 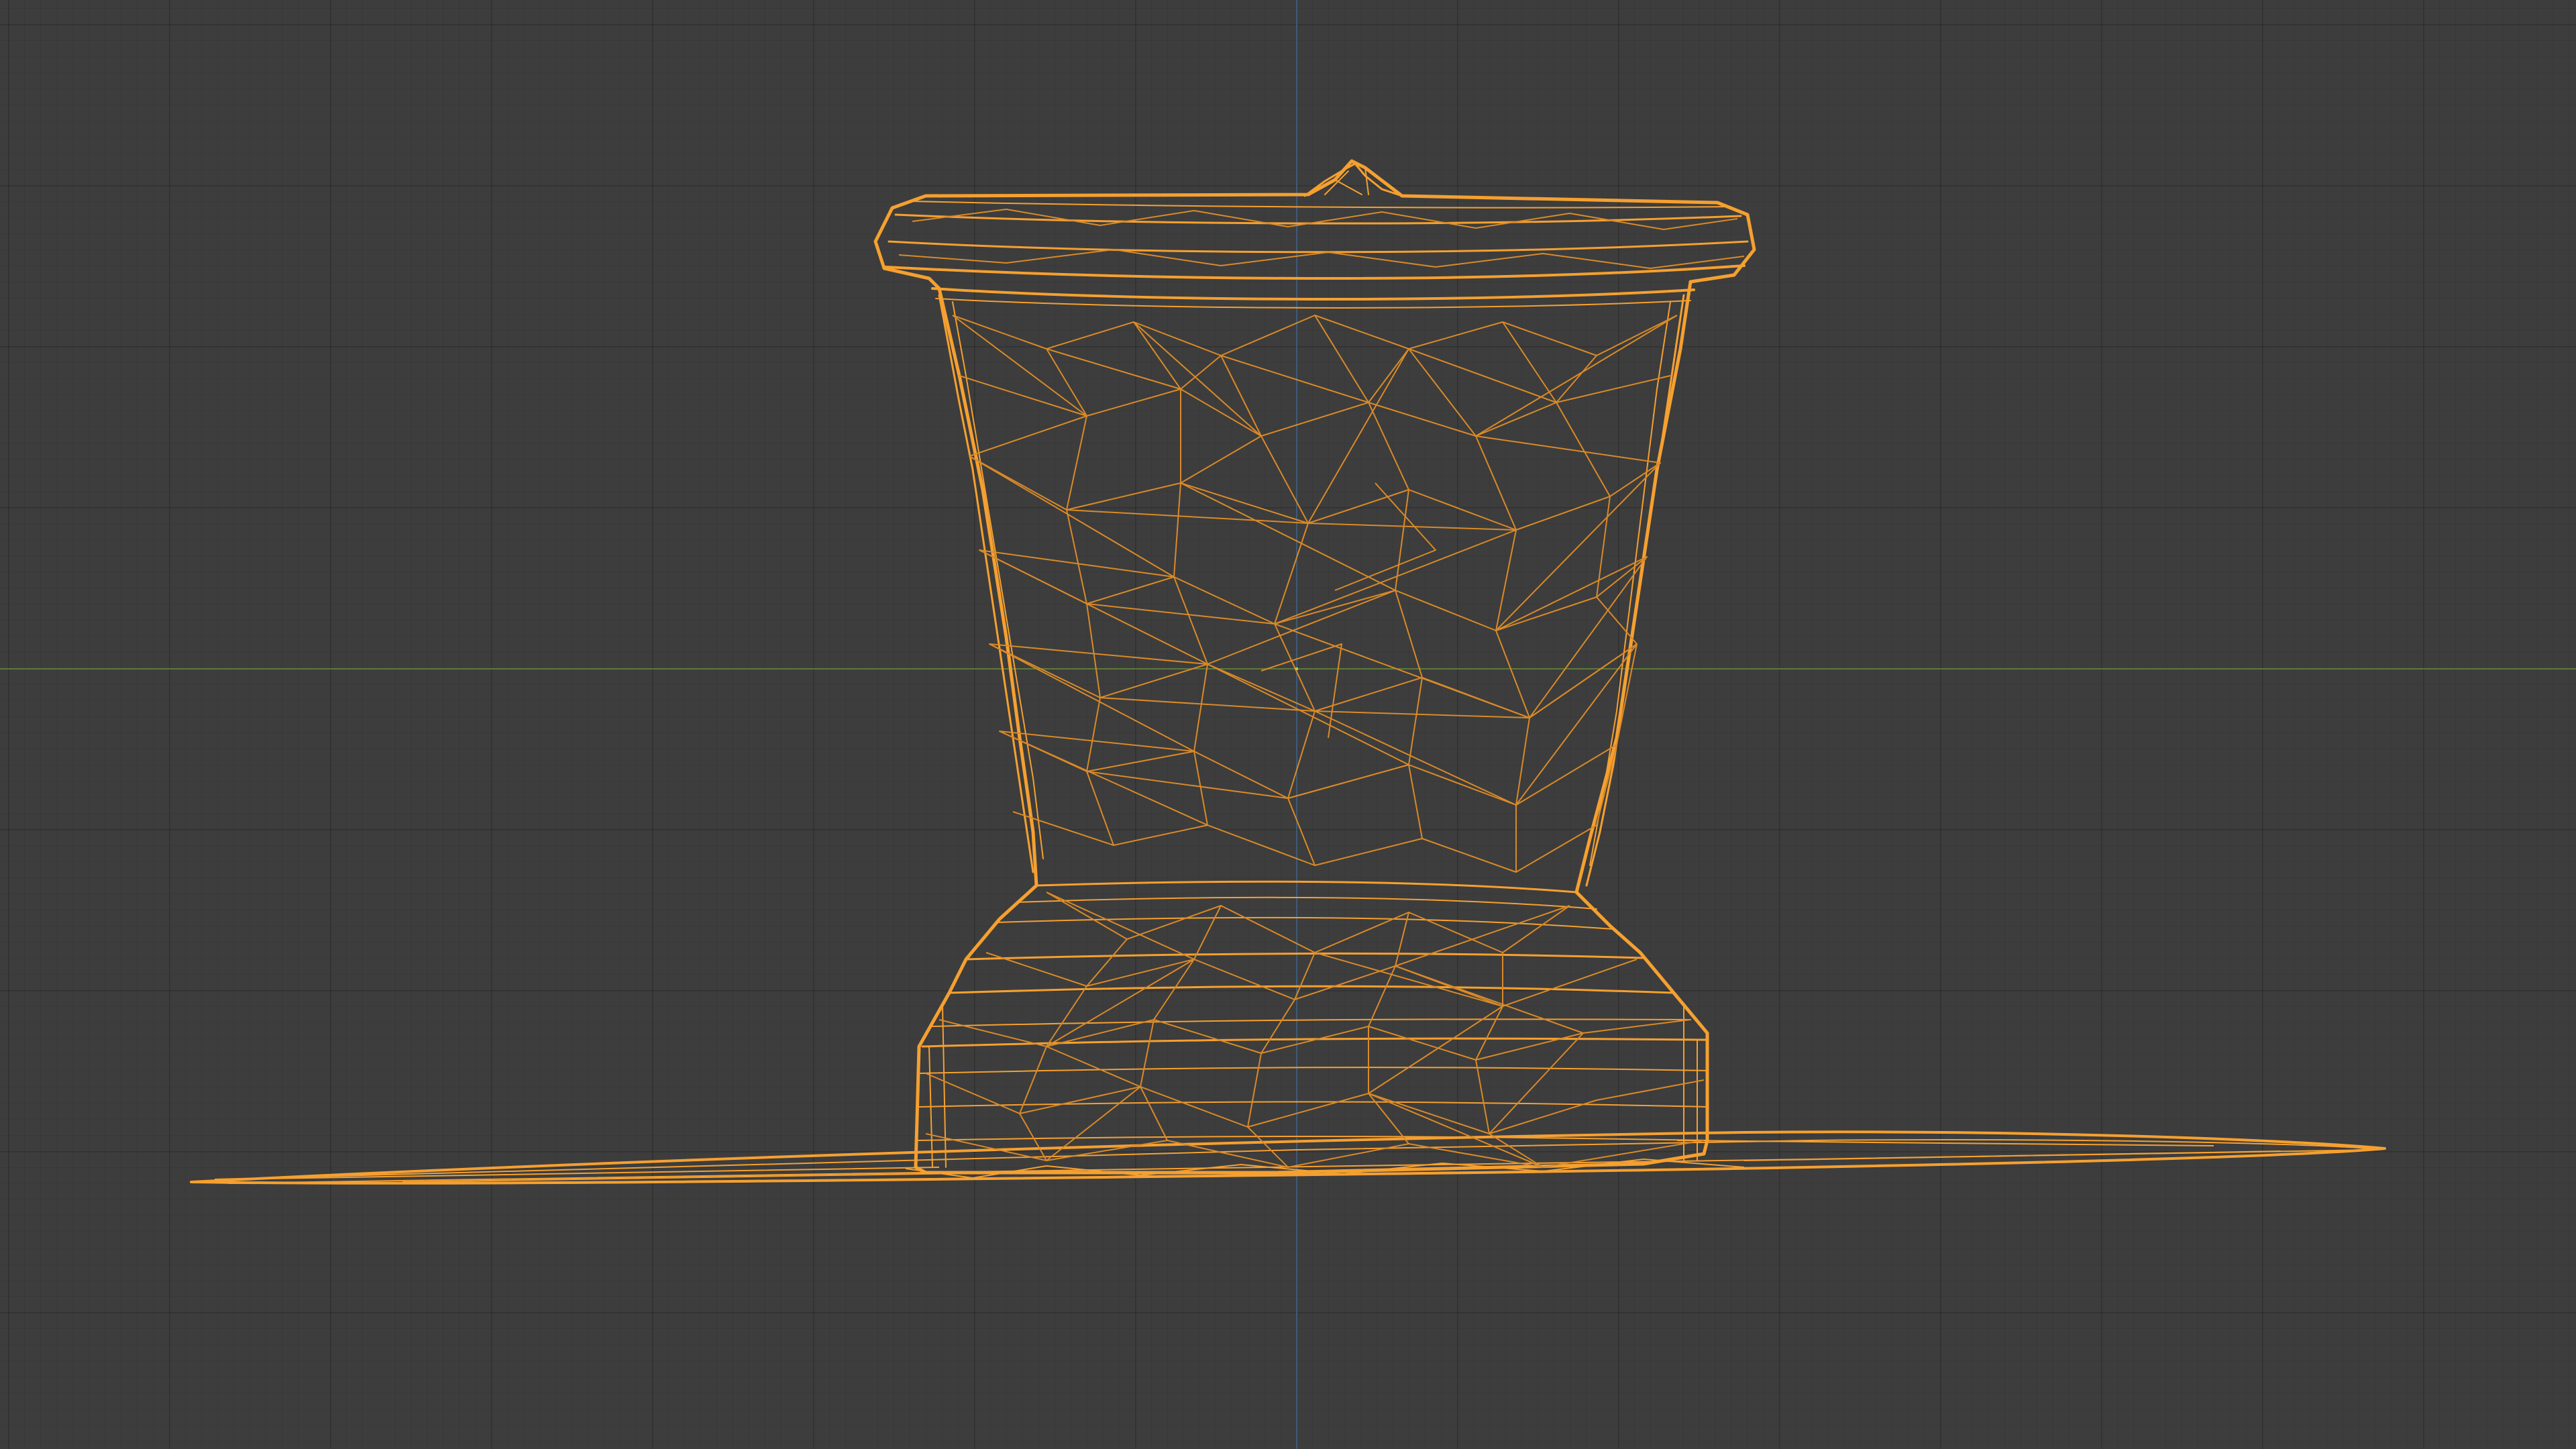 What do you see at coordinates (1296, 668) in the screenshot?
I see `object-origin` at bounding box center [1296, 668].